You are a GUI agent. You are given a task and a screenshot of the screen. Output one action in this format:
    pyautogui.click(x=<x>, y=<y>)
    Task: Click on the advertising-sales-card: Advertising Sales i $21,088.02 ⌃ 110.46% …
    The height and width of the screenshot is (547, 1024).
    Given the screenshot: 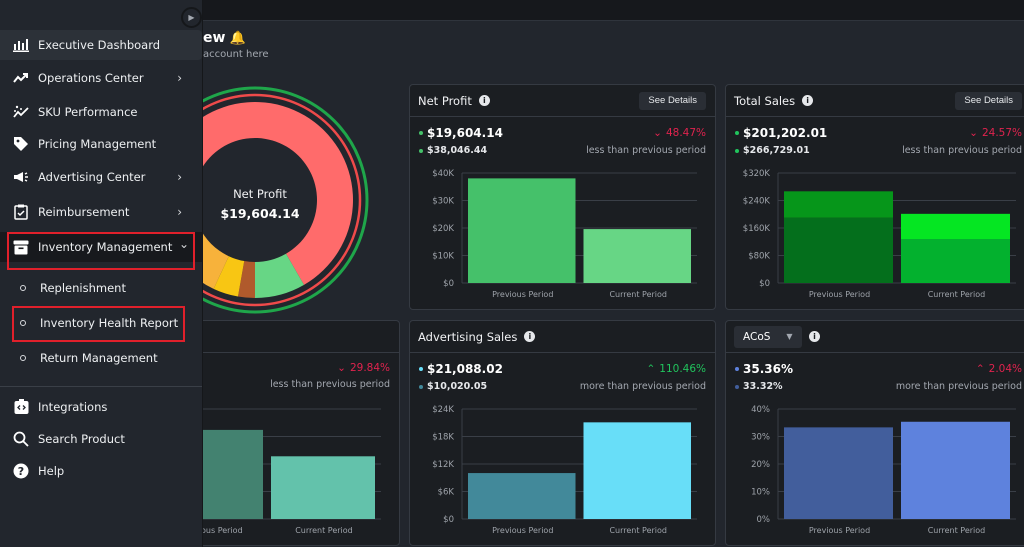 What is the action you would take?
    pyautogui.click(x=562, y=433)
    